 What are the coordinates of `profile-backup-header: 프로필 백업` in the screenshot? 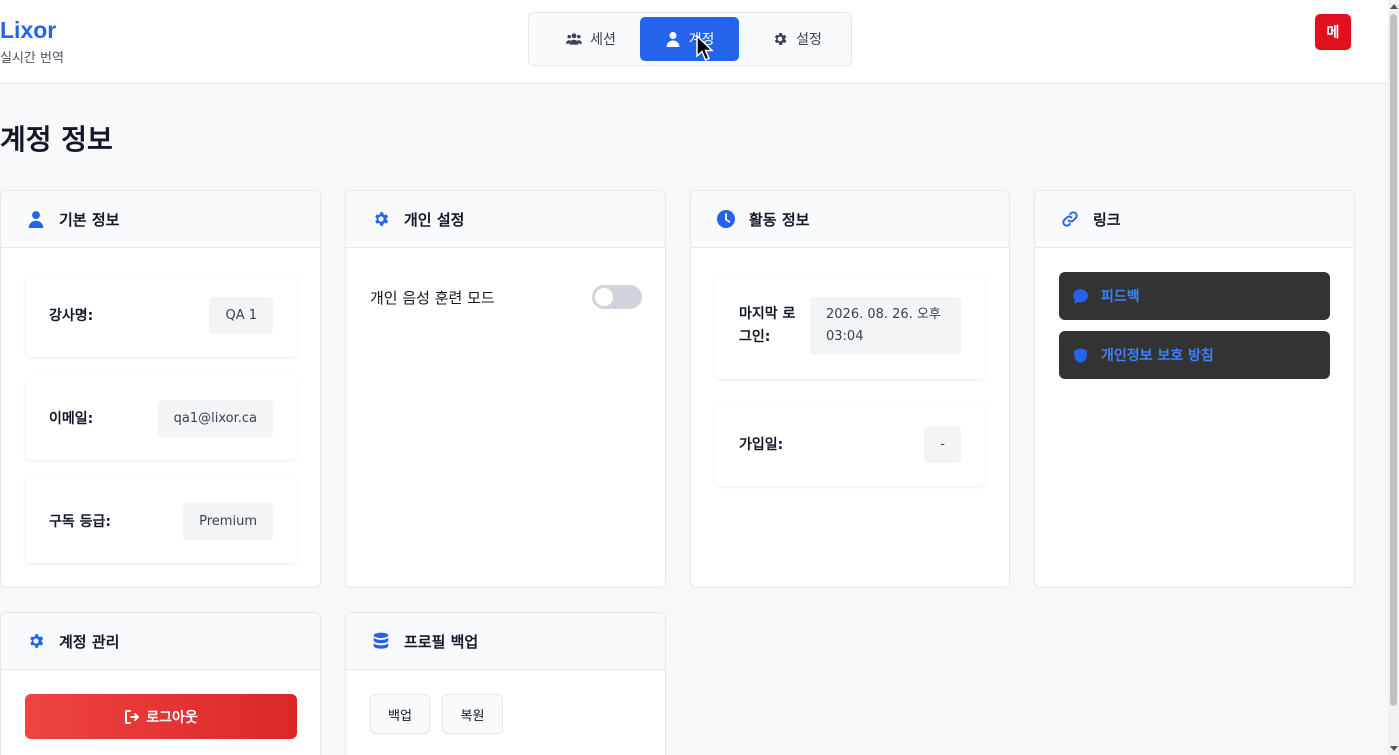 It's located at (505, 641).